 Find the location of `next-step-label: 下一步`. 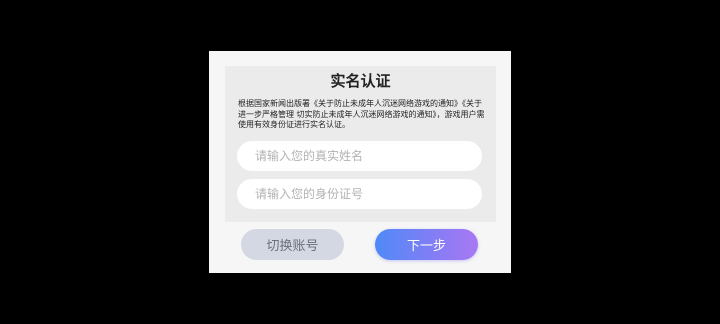

next-step-label: 下一步 is located at coordinates (426, 246).